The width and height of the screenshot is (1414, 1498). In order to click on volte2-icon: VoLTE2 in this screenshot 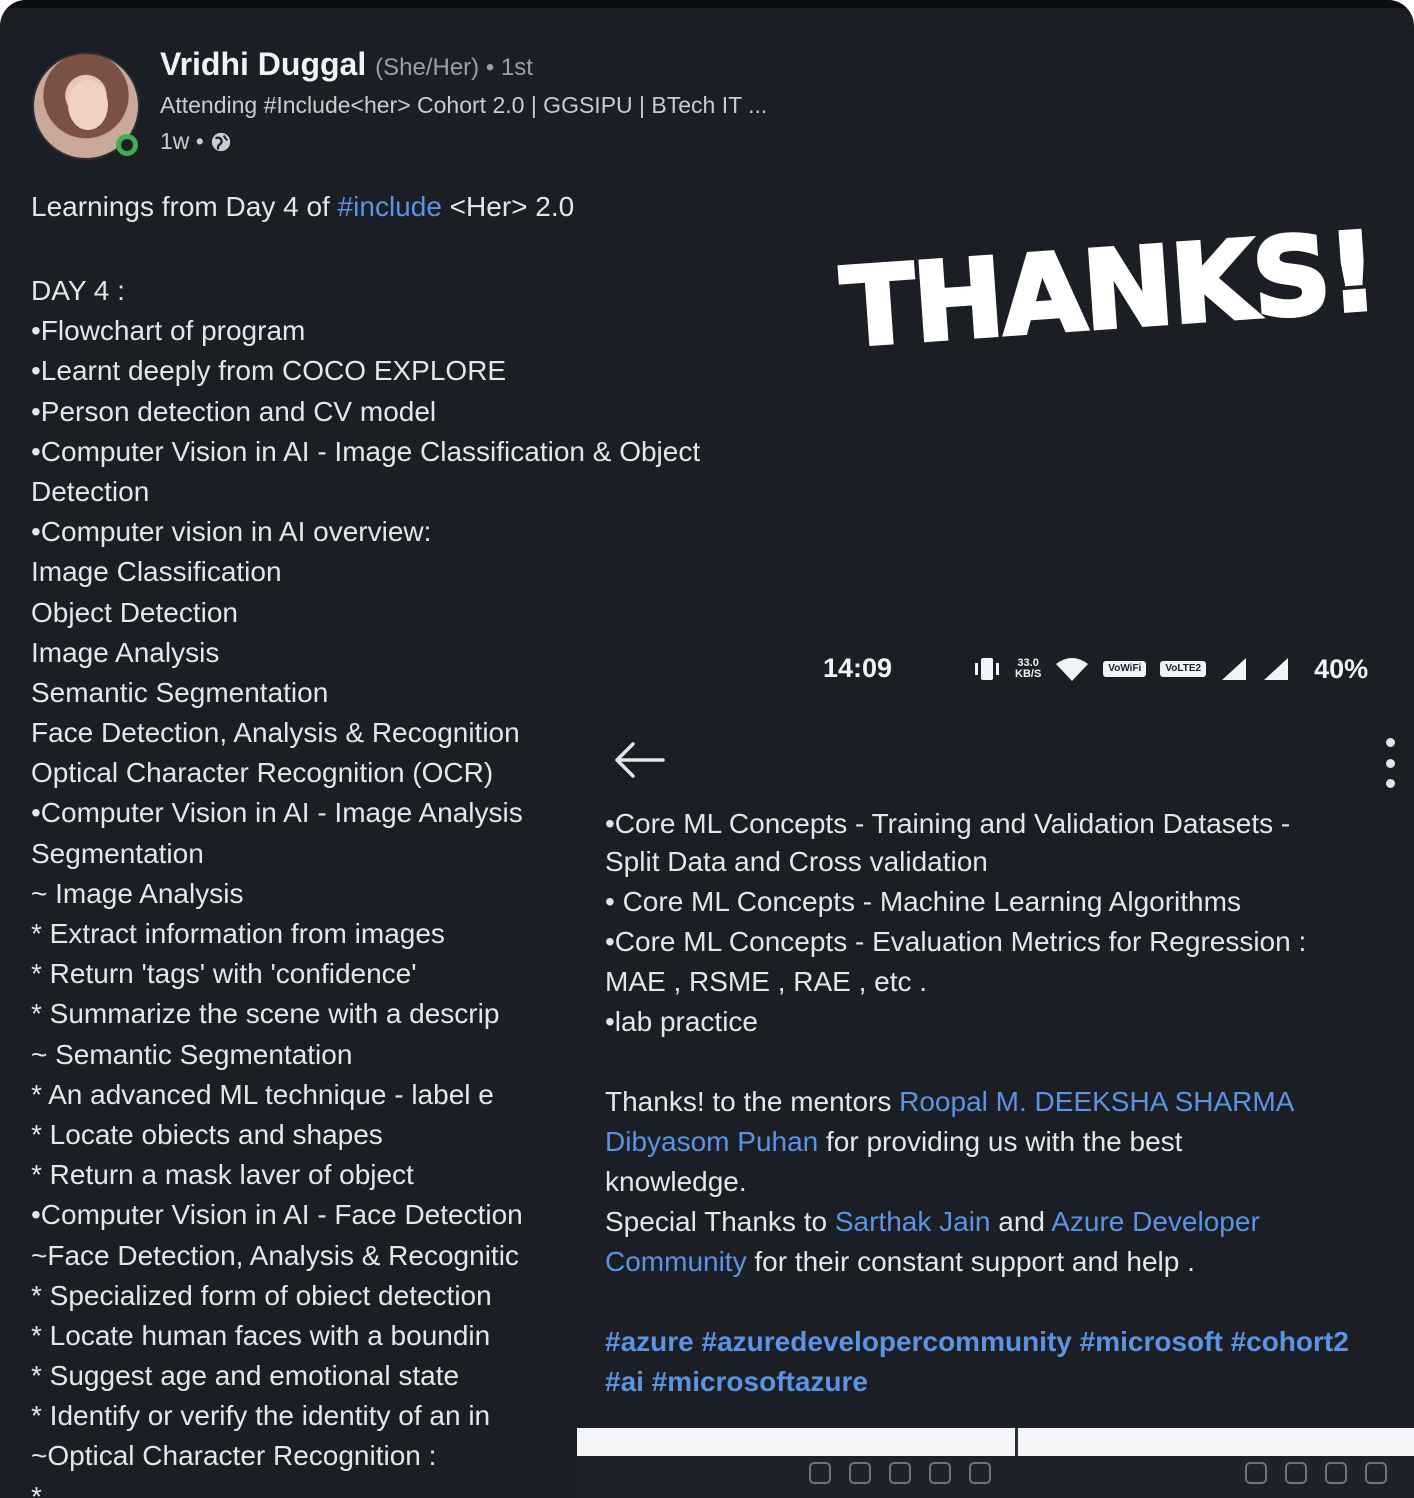, I will do `click(1183, 669)`.